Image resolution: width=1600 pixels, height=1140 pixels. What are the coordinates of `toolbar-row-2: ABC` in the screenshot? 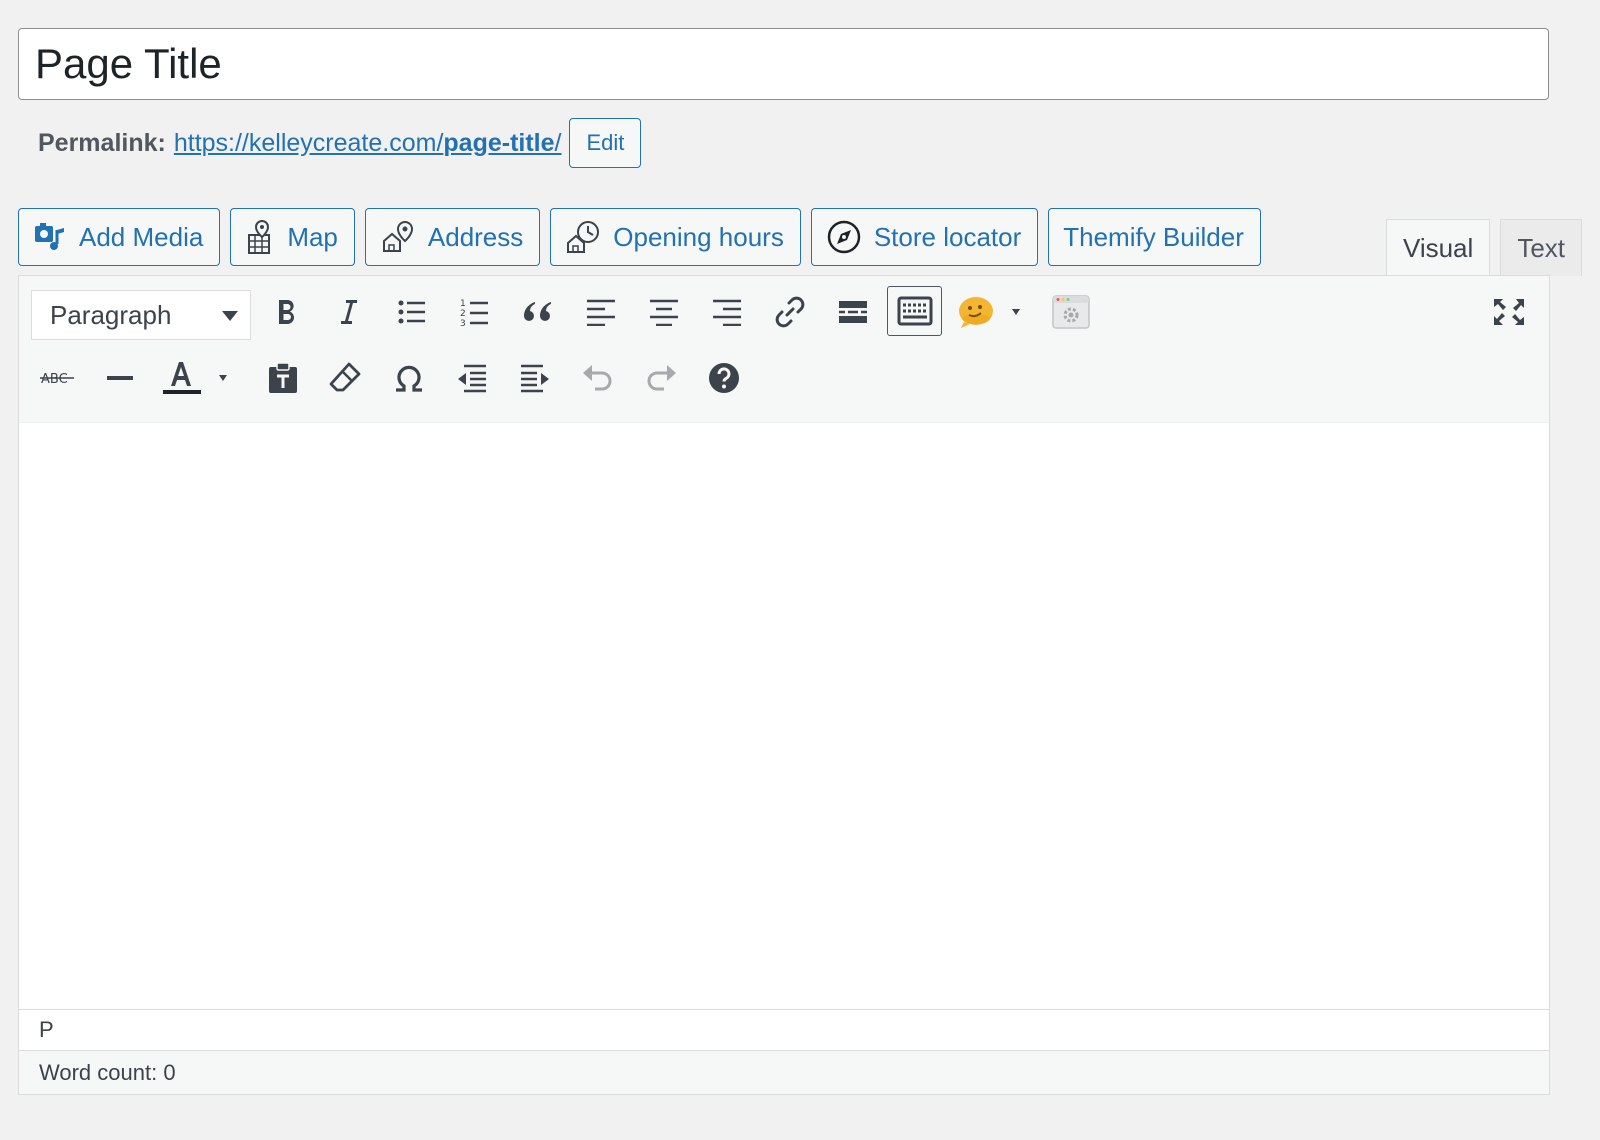 It's located at (784, 383).